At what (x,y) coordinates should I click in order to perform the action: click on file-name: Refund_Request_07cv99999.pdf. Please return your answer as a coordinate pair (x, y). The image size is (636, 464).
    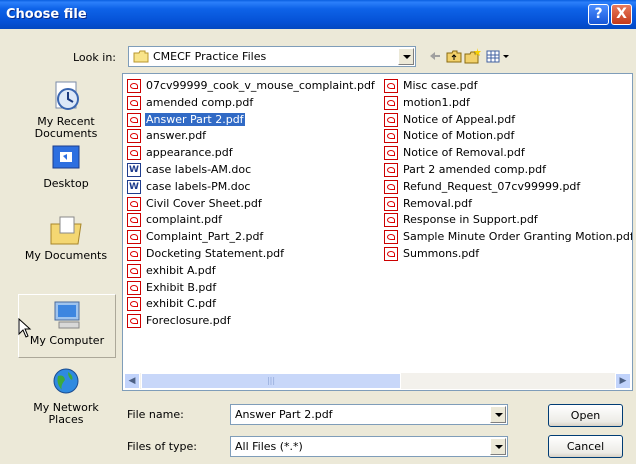
    Looking at the image, I should click on (492, 186).